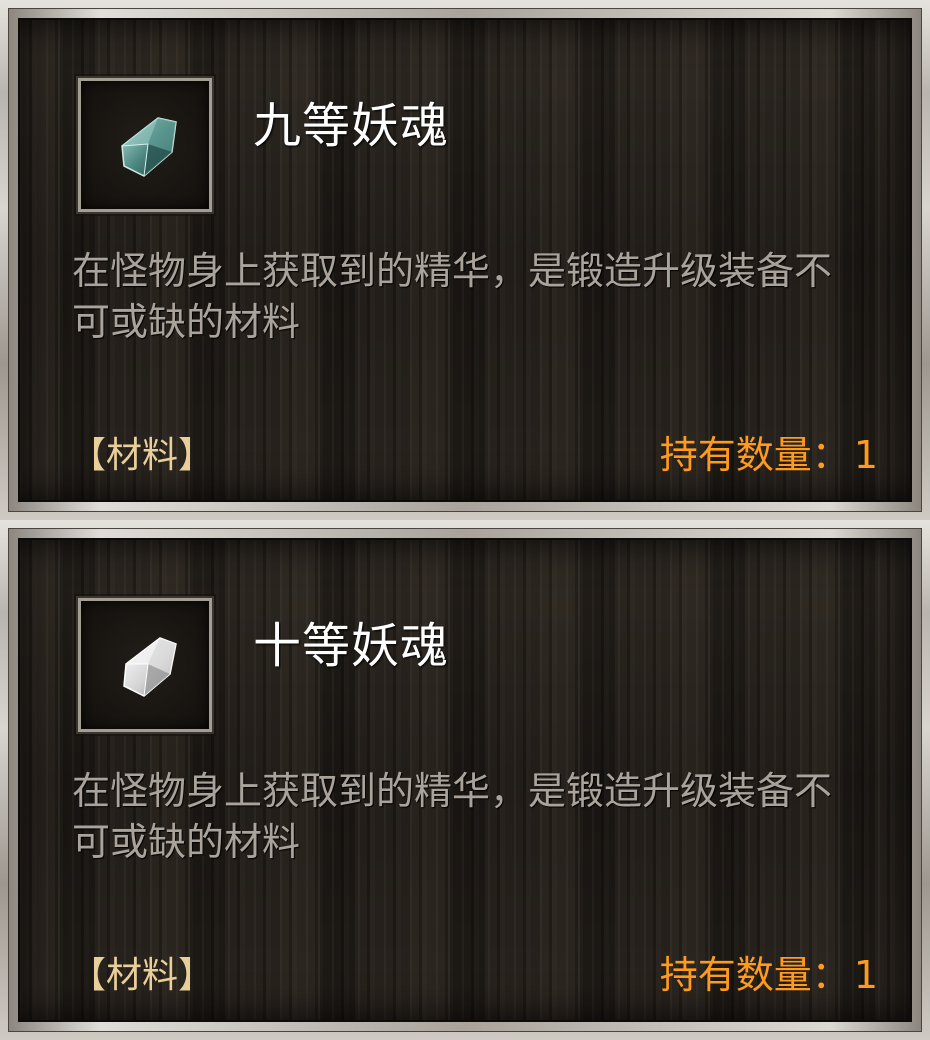  Describe the element at coordinates (150, 667) in the screenshot. I see `white-crystal-shard-icon` at that location.